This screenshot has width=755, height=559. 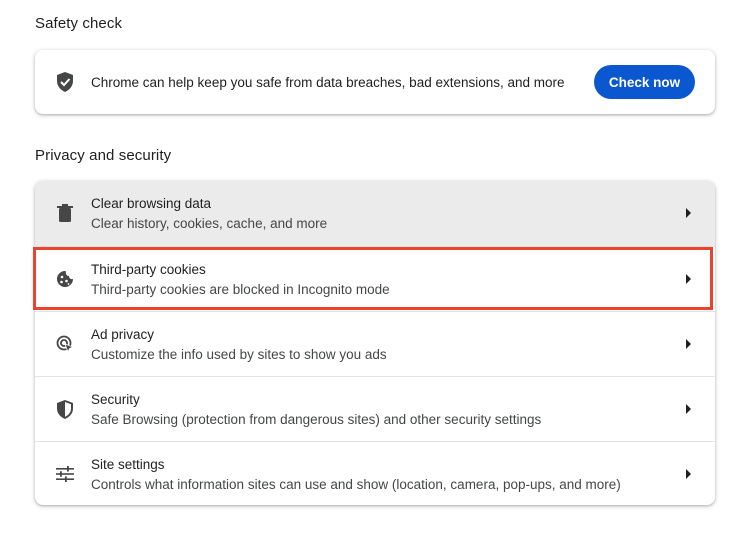 I want to click on row-label: Third-party cookies, so click(x=148, y=269).